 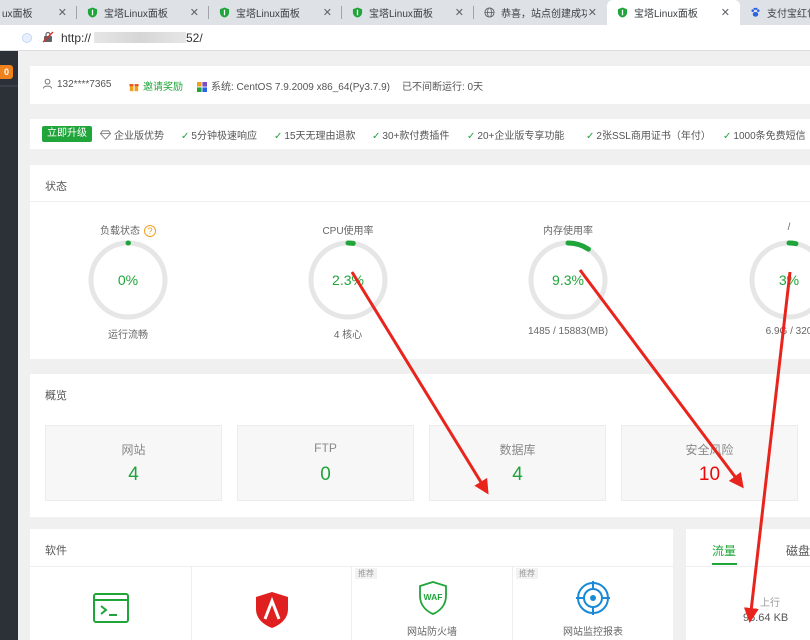 What do you see at coordinates (517, 463) in the screenshot?
I see `overview-card-databases: 数据库 4` at bounding box center [517, 463].